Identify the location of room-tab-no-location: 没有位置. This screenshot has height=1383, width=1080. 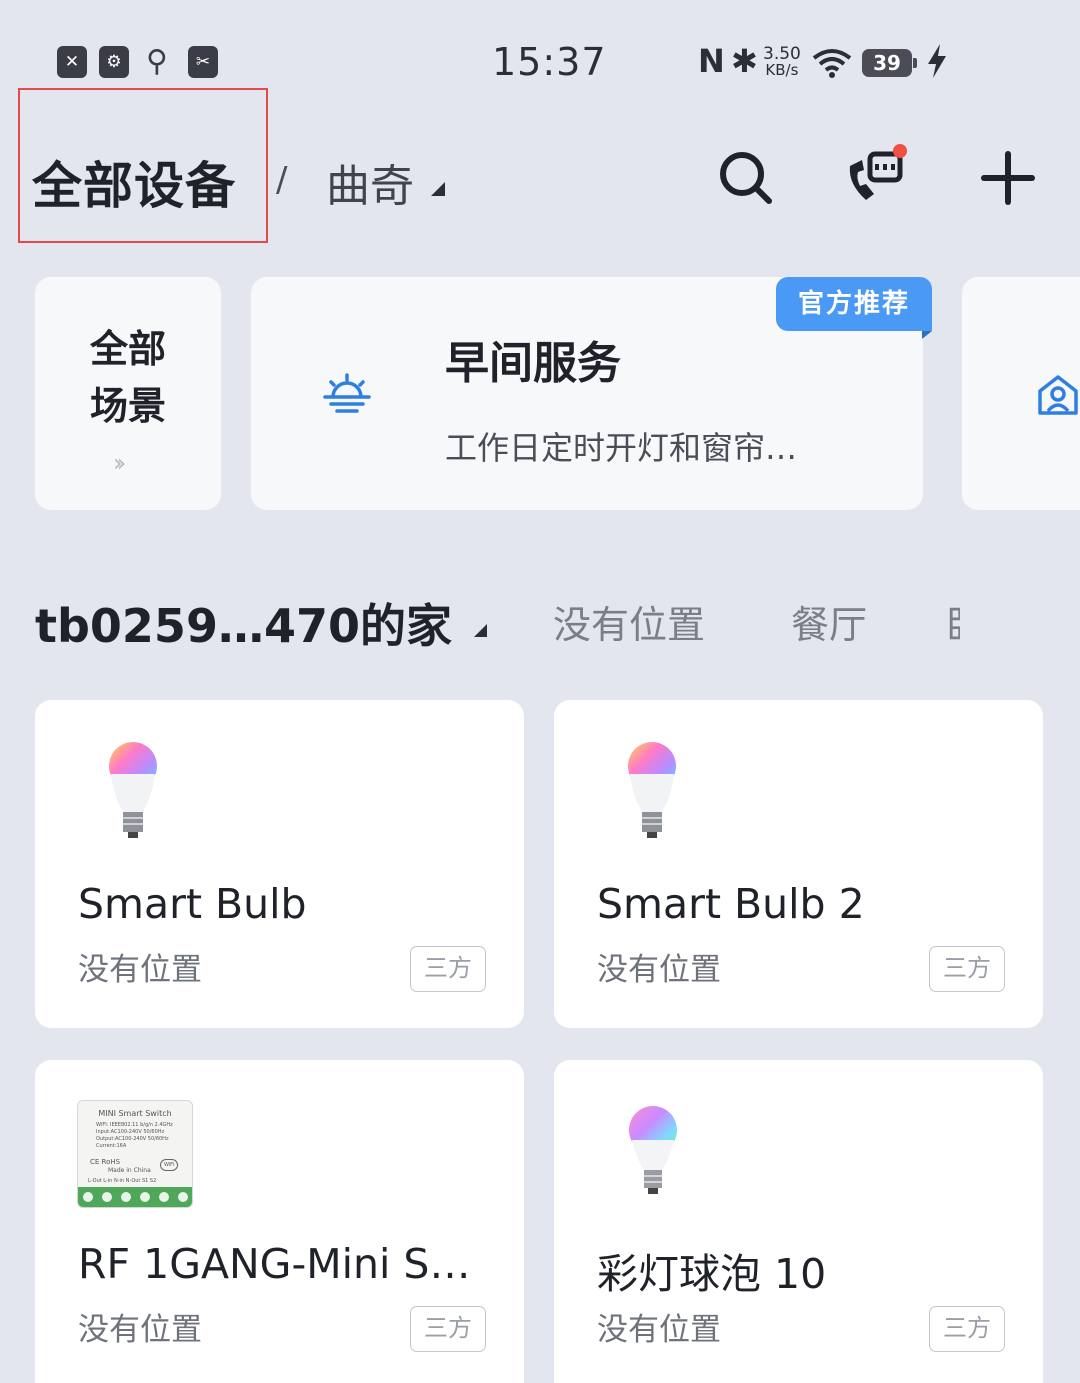
(629, 621).